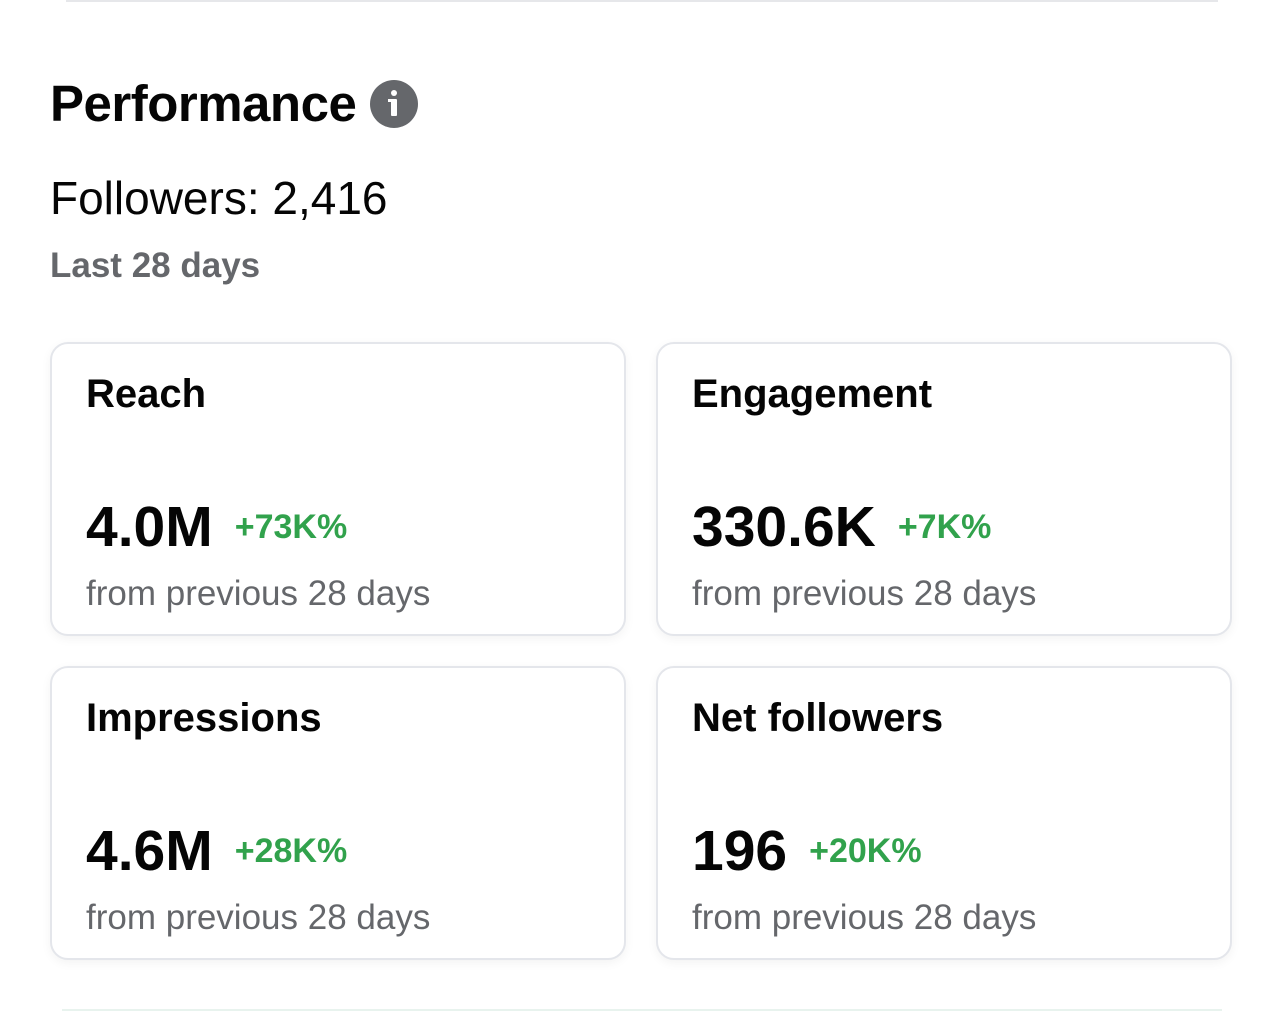 This screenshot has height=1013, width=1284. Describe the element at coordinates (291, 851) in the screenshot. I see `metric-change: +28K%` at that location.